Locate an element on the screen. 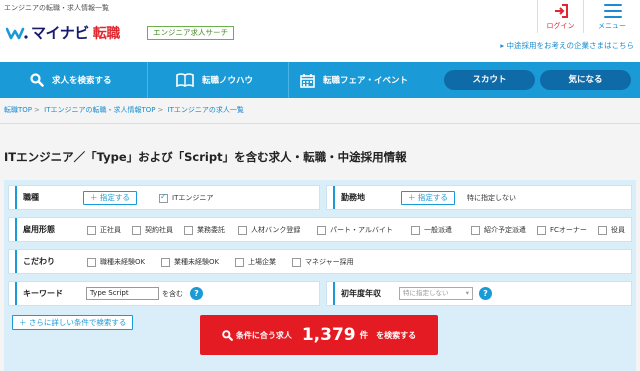 This screenshot has width=640, height=371. submit-suffix: を検索する is located at coordinates (396, 335).